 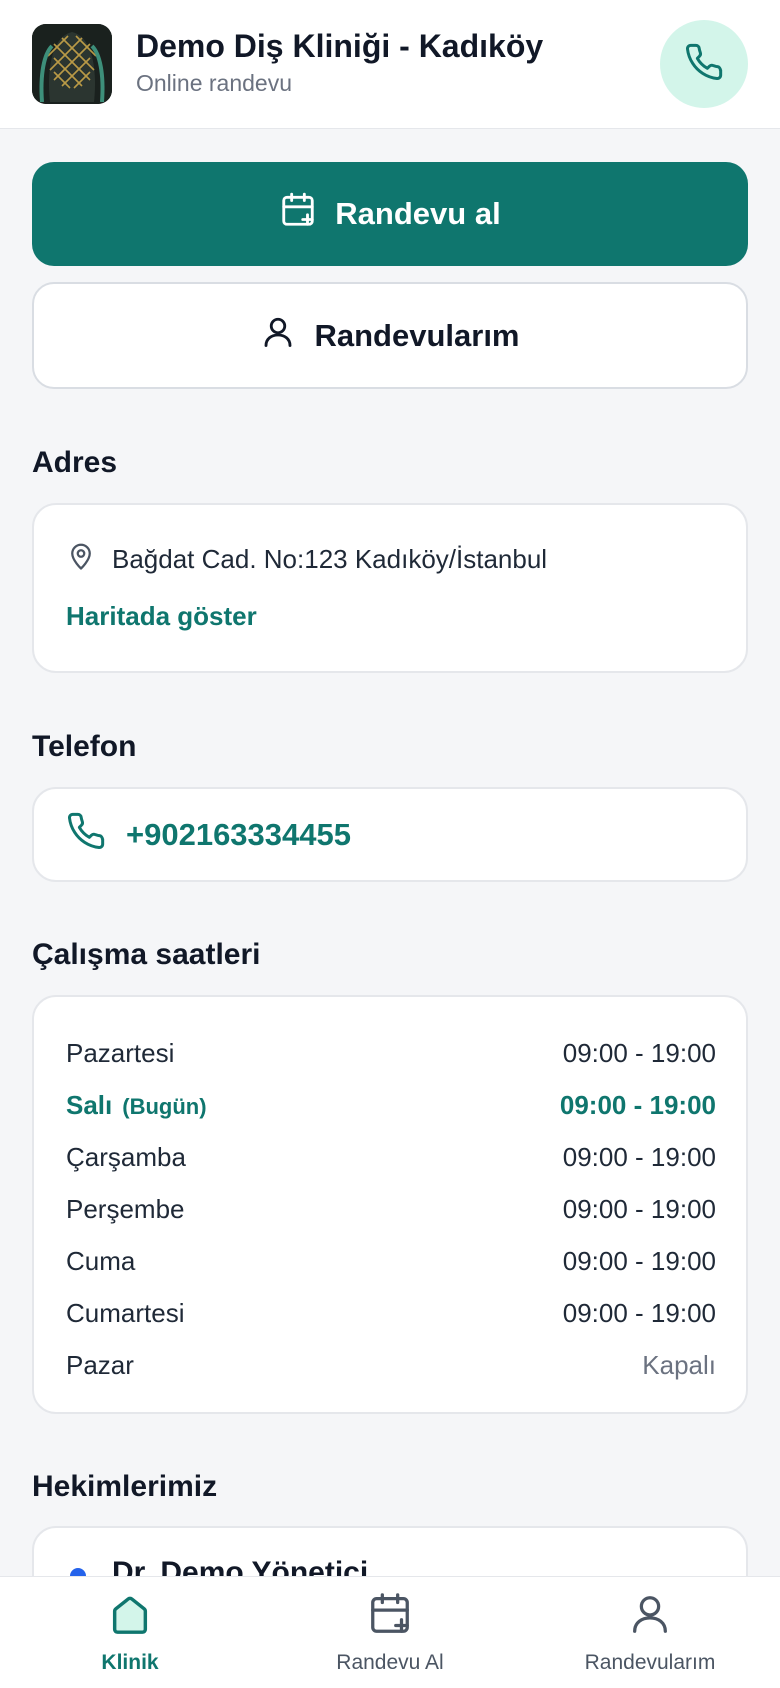 What do you see at coordinates (650, 1662) in the screenshot?
I see `nav-label: Randevularım` at bounding box center [650, 1662].